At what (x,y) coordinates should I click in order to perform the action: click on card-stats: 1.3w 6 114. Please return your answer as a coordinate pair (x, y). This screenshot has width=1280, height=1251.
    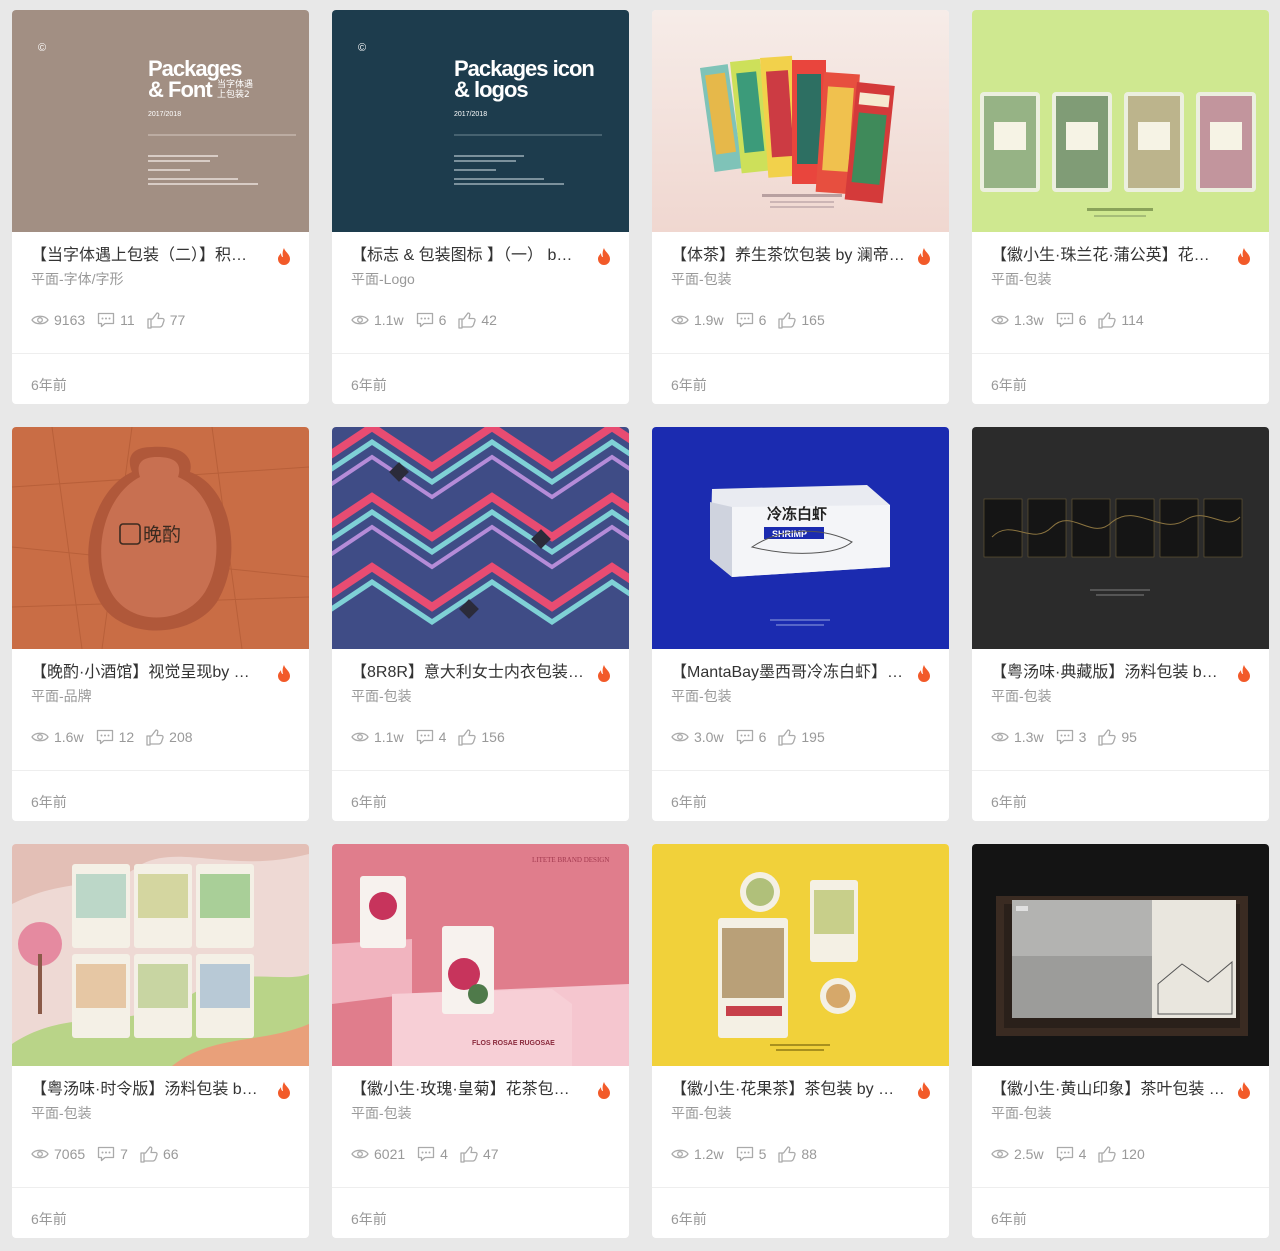
    Looking at the image, I should click on (1073, 320).